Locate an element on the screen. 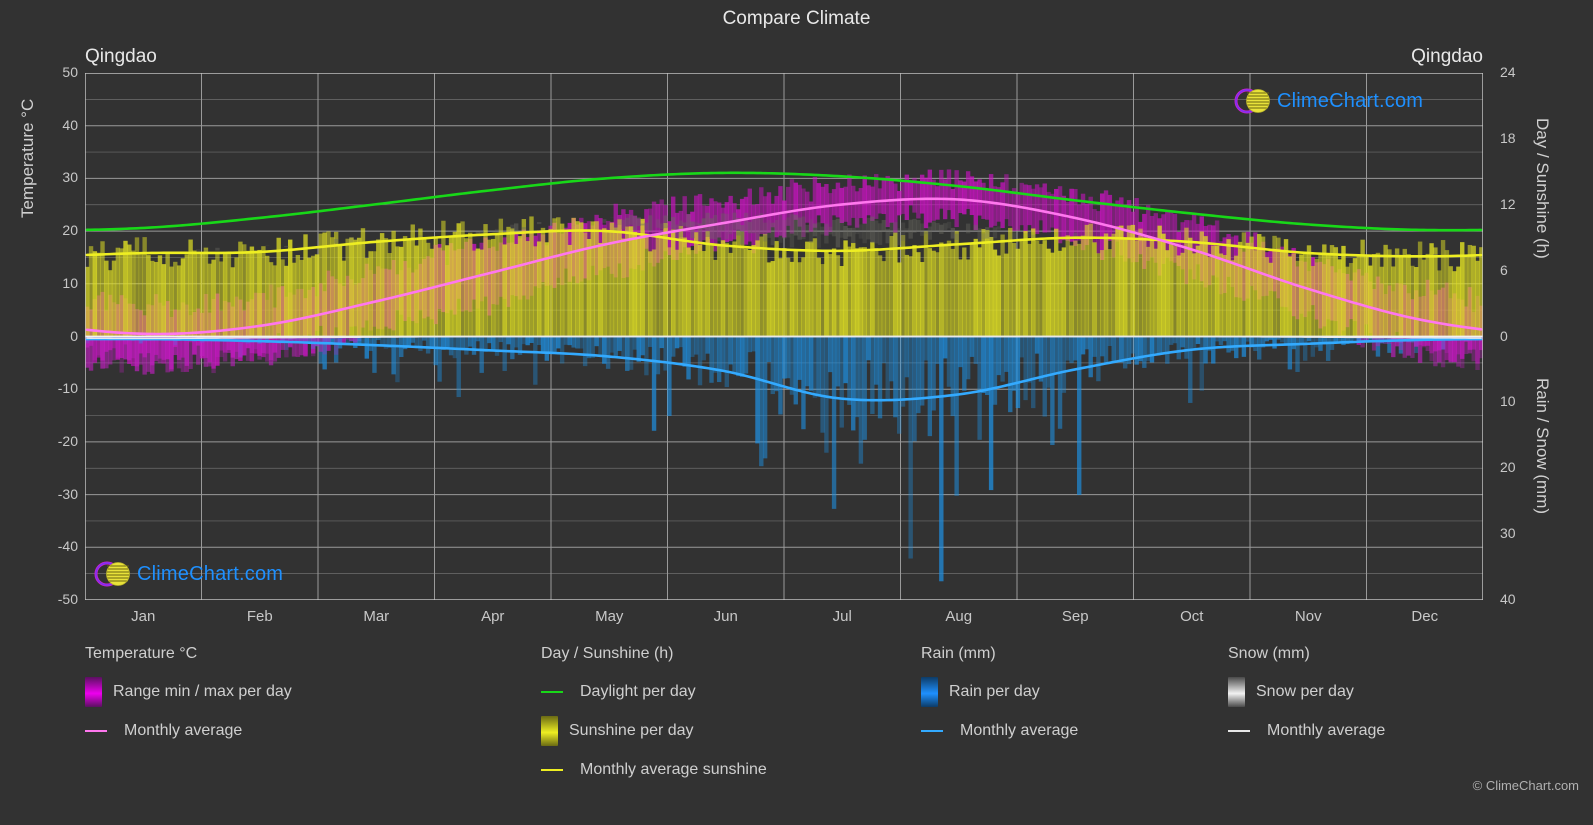  legend-item: Sunshine per day is located at coordinates (654, 731).